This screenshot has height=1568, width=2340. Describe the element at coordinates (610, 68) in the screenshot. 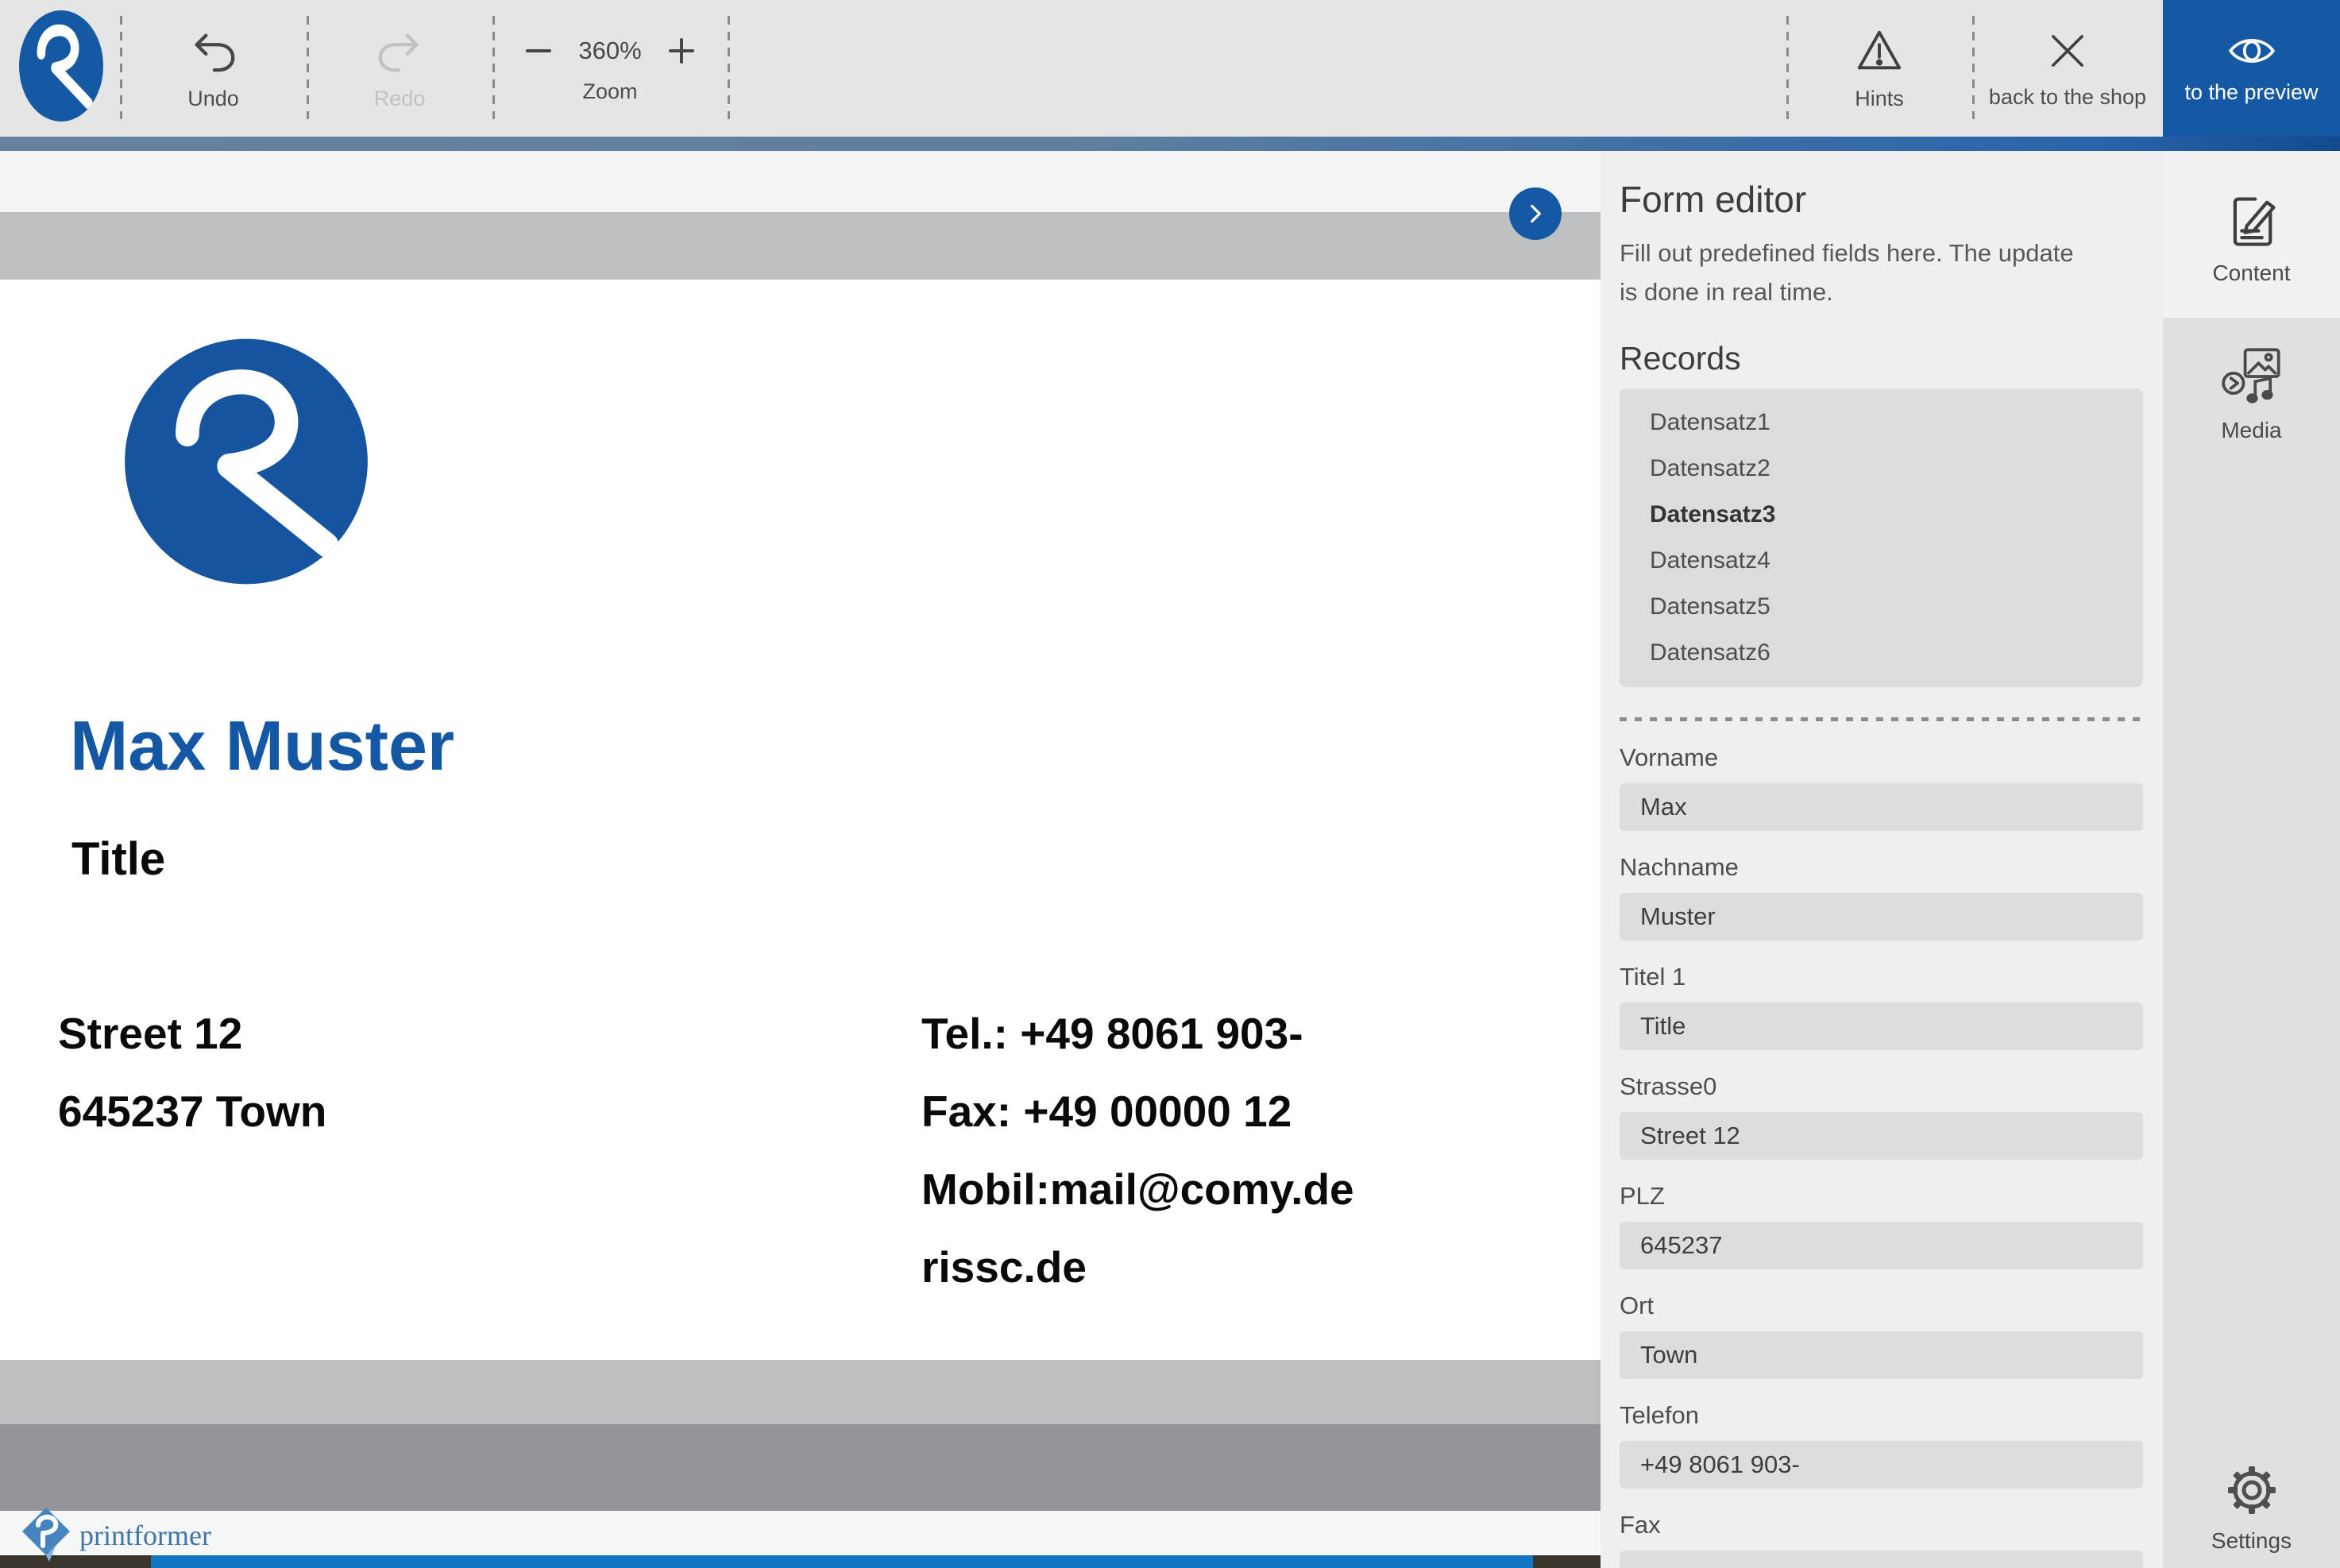

I see `zoom-controls: 360% Zoom` at that location.